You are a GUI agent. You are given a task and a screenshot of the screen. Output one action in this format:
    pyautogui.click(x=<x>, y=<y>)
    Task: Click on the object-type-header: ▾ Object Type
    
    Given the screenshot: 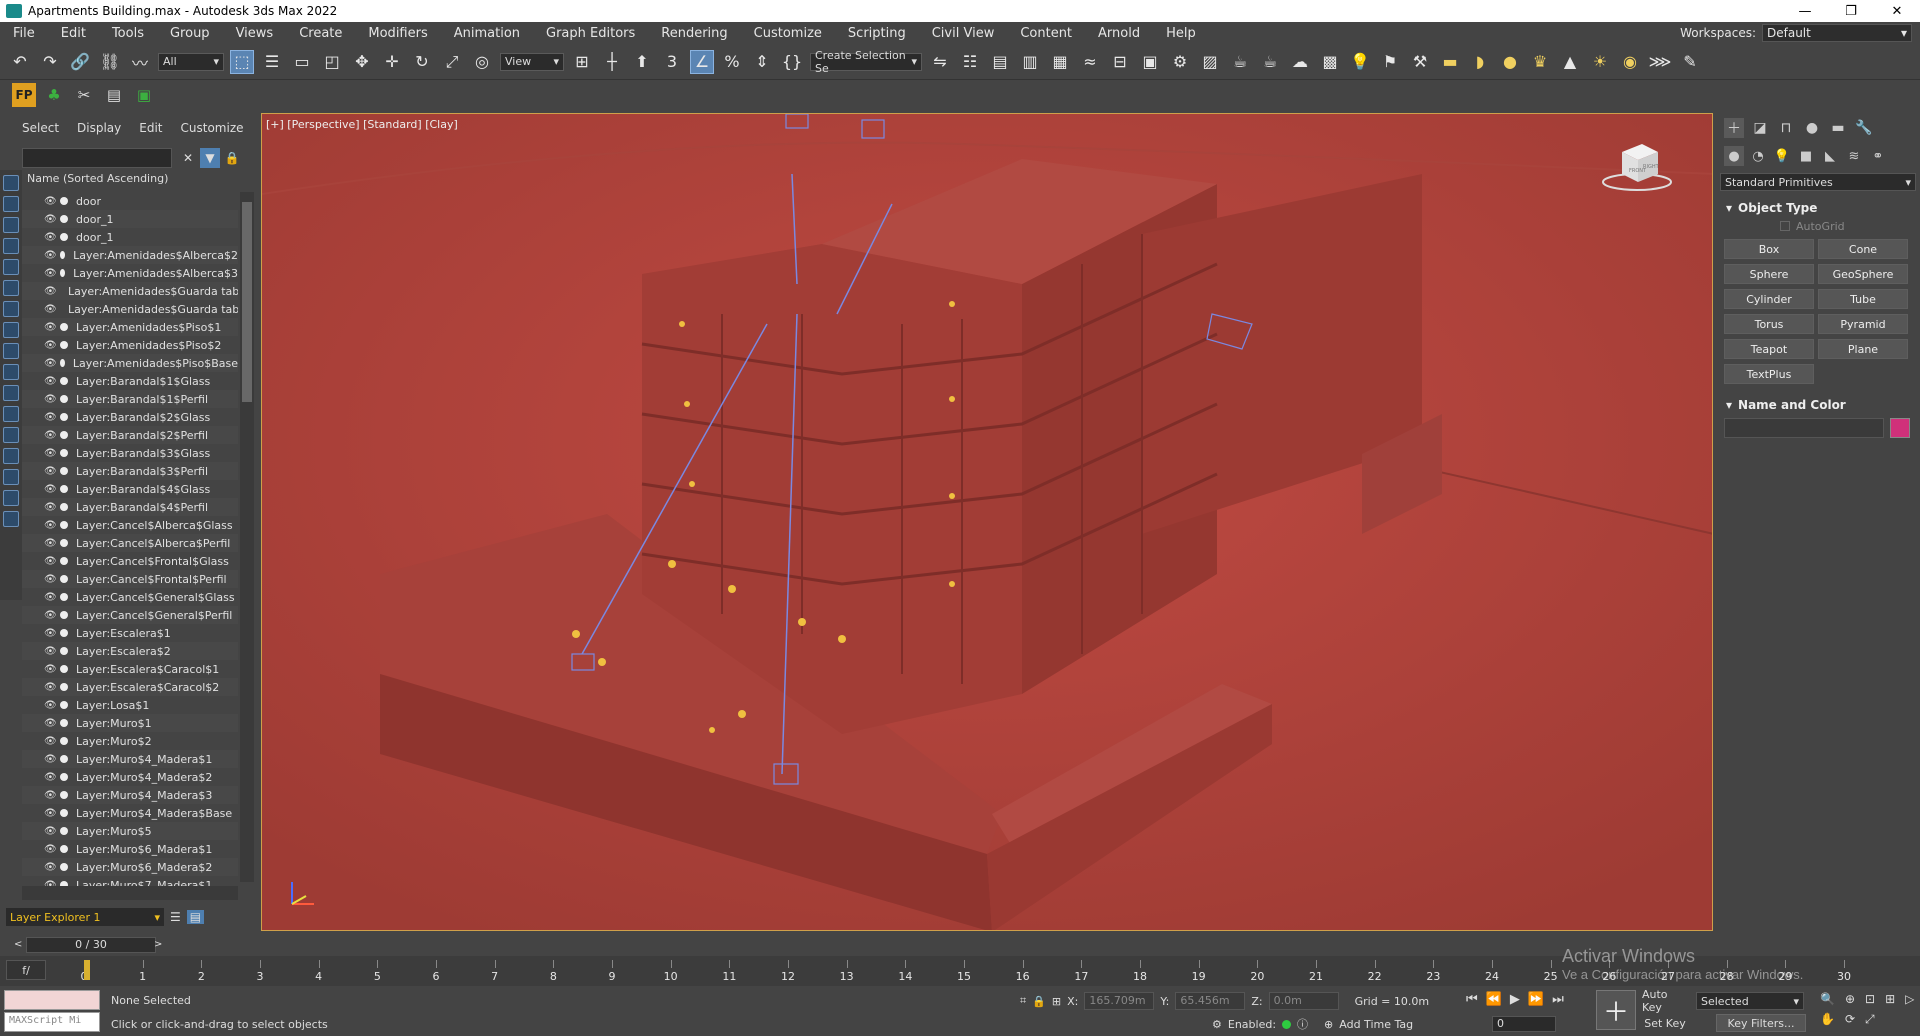 What is the action you would take?
    pyautogui.click(x=1818, y=208)
    